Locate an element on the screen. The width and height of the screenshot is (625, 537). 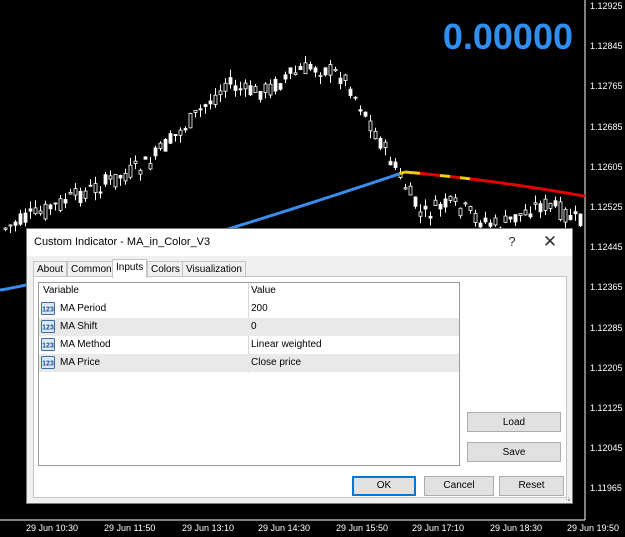
cancel-button: Cancel is located at coordinates (459, 486).